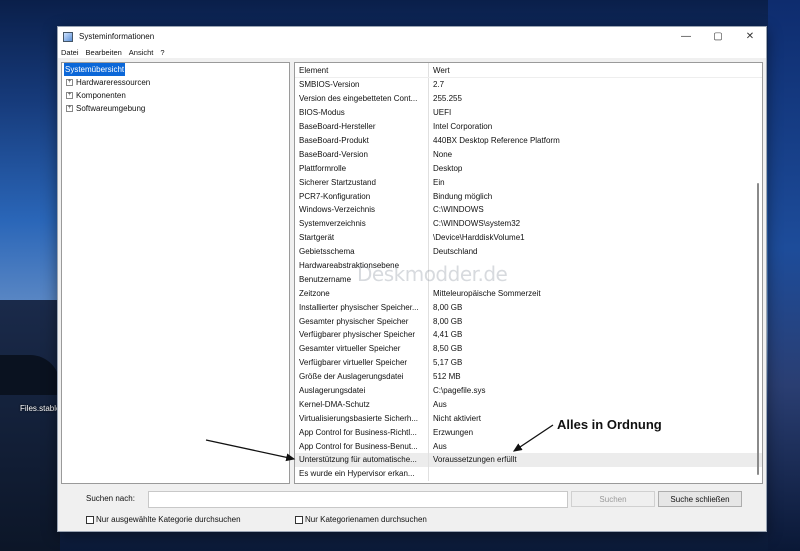 The height and width of the screenshot is (551, 800). I want to click on row-element-cell: Zeitzone, so click(314, 293).